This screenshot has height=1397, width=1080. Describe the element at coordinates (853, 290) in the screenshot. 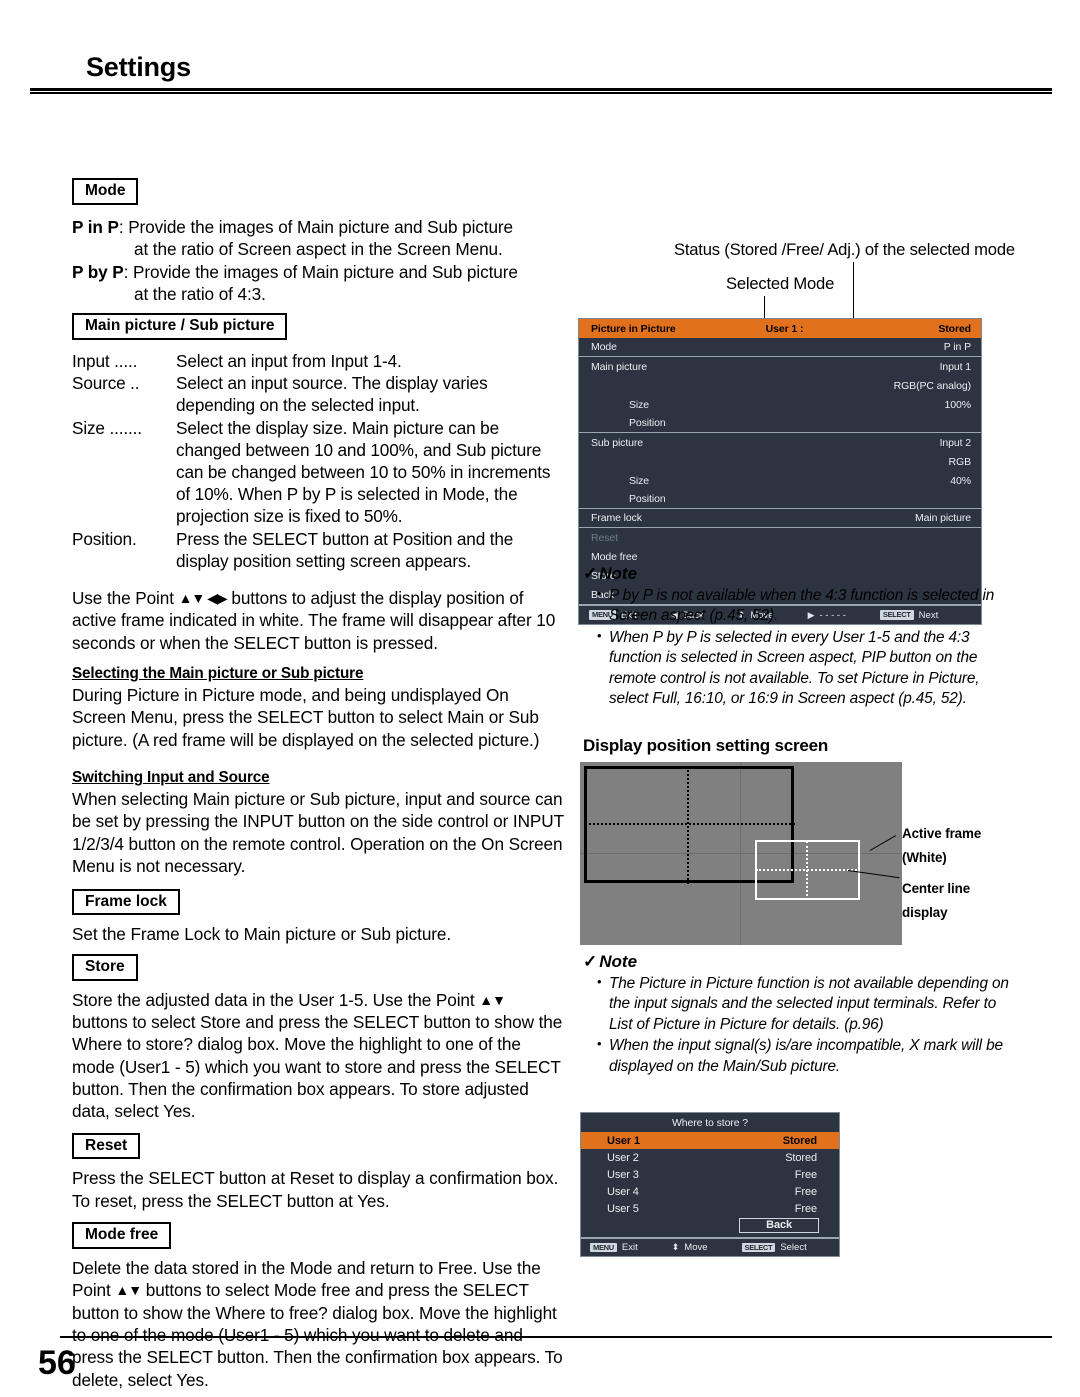

I see `callout-status-leader` at that location.